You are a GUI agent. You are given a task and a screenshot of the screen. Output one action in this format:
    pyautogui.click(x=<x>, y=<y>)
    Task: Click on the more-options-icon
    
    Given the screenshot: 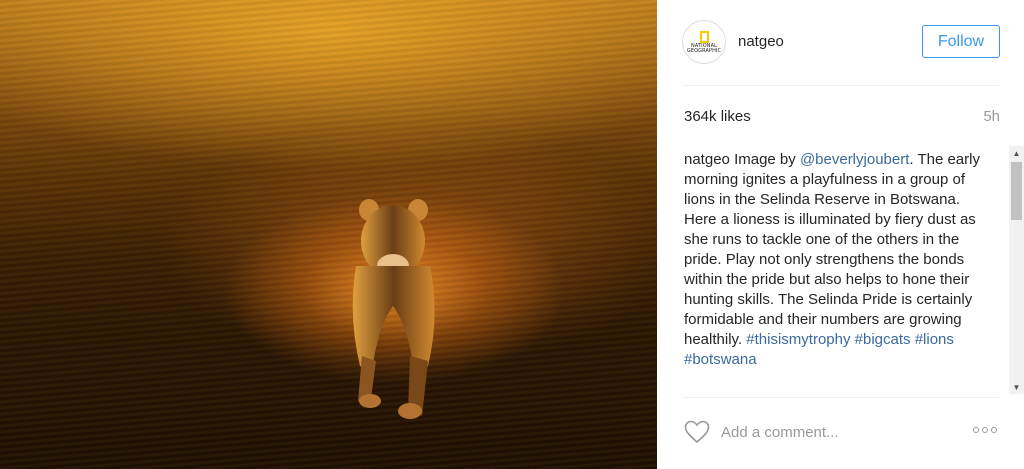 What is the action you would take?
    pyautogui.click(x=985, y=430)
    